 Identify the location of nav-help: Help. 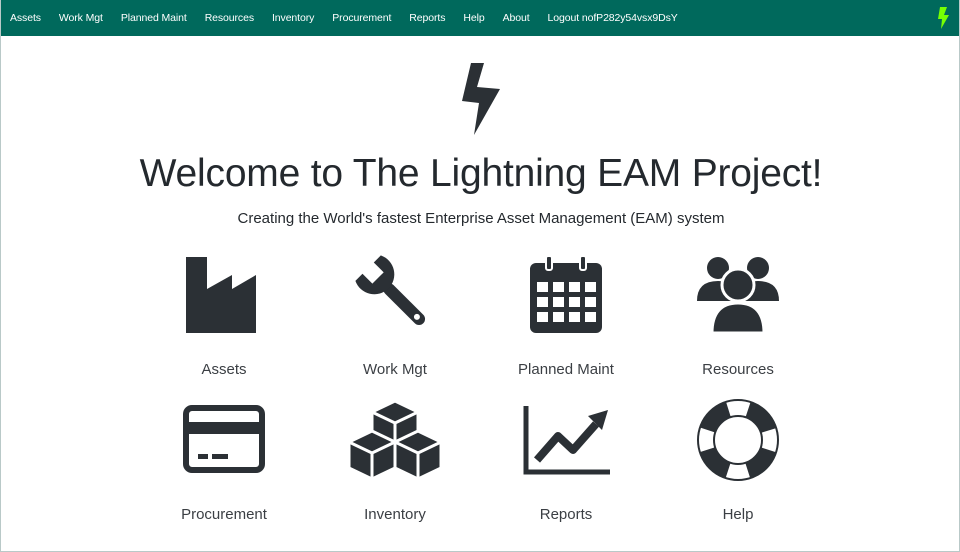
(473, 18).